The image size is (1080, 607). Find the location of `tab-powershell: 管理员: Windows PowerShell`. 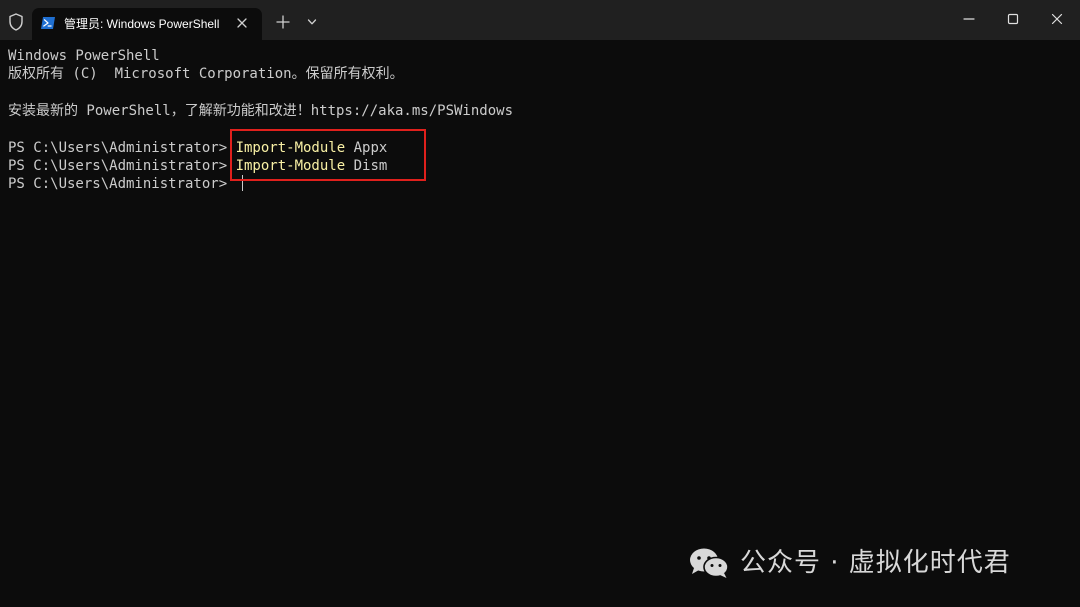

tab-powershell: 管理员: Windows PowerShell is located at coordinates (147, 24).